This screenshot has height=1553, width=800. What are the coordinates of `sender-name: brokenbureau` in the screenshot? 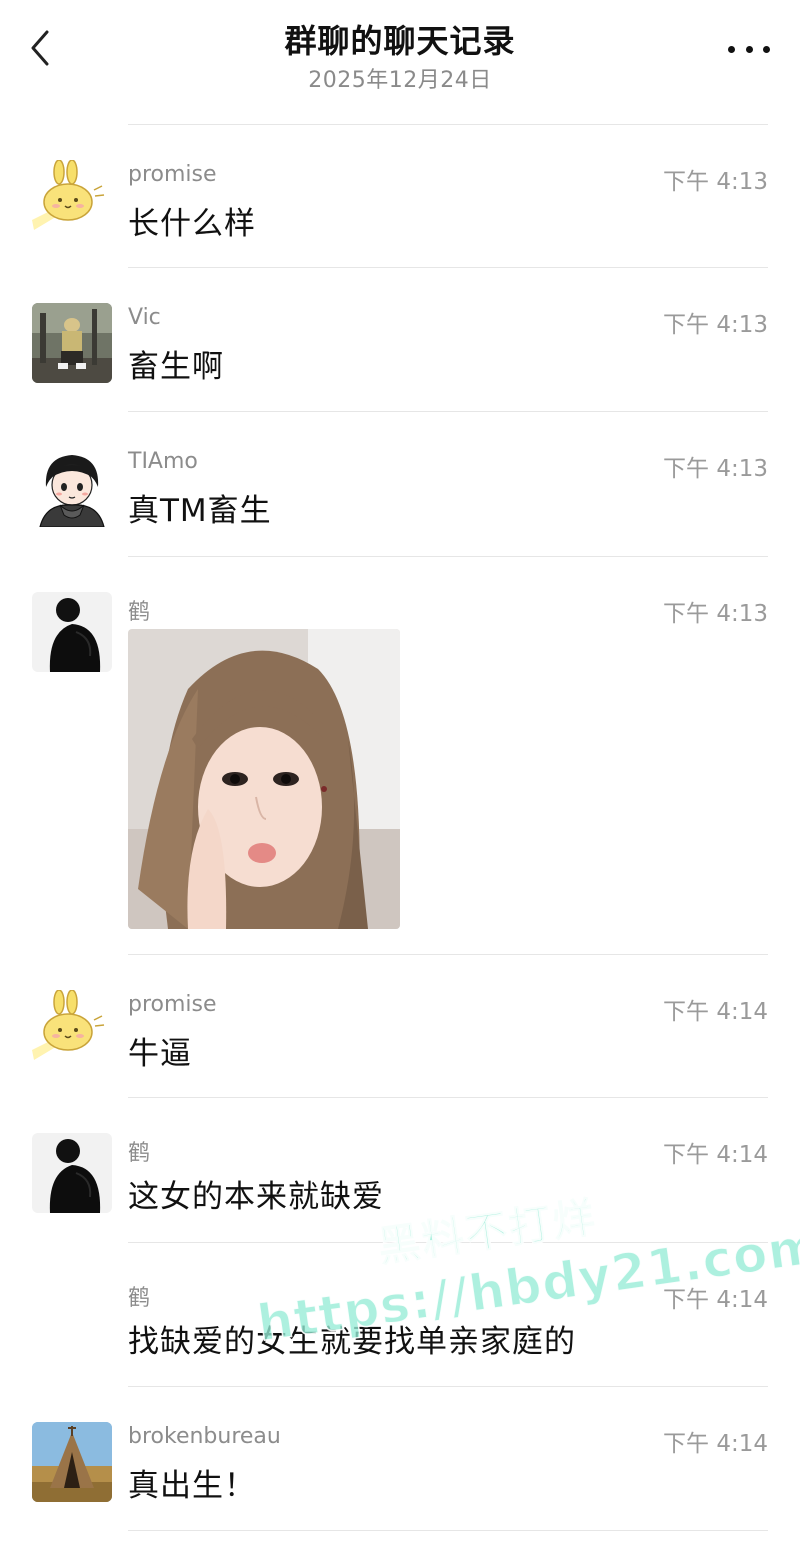 It's located at (204, 1436).